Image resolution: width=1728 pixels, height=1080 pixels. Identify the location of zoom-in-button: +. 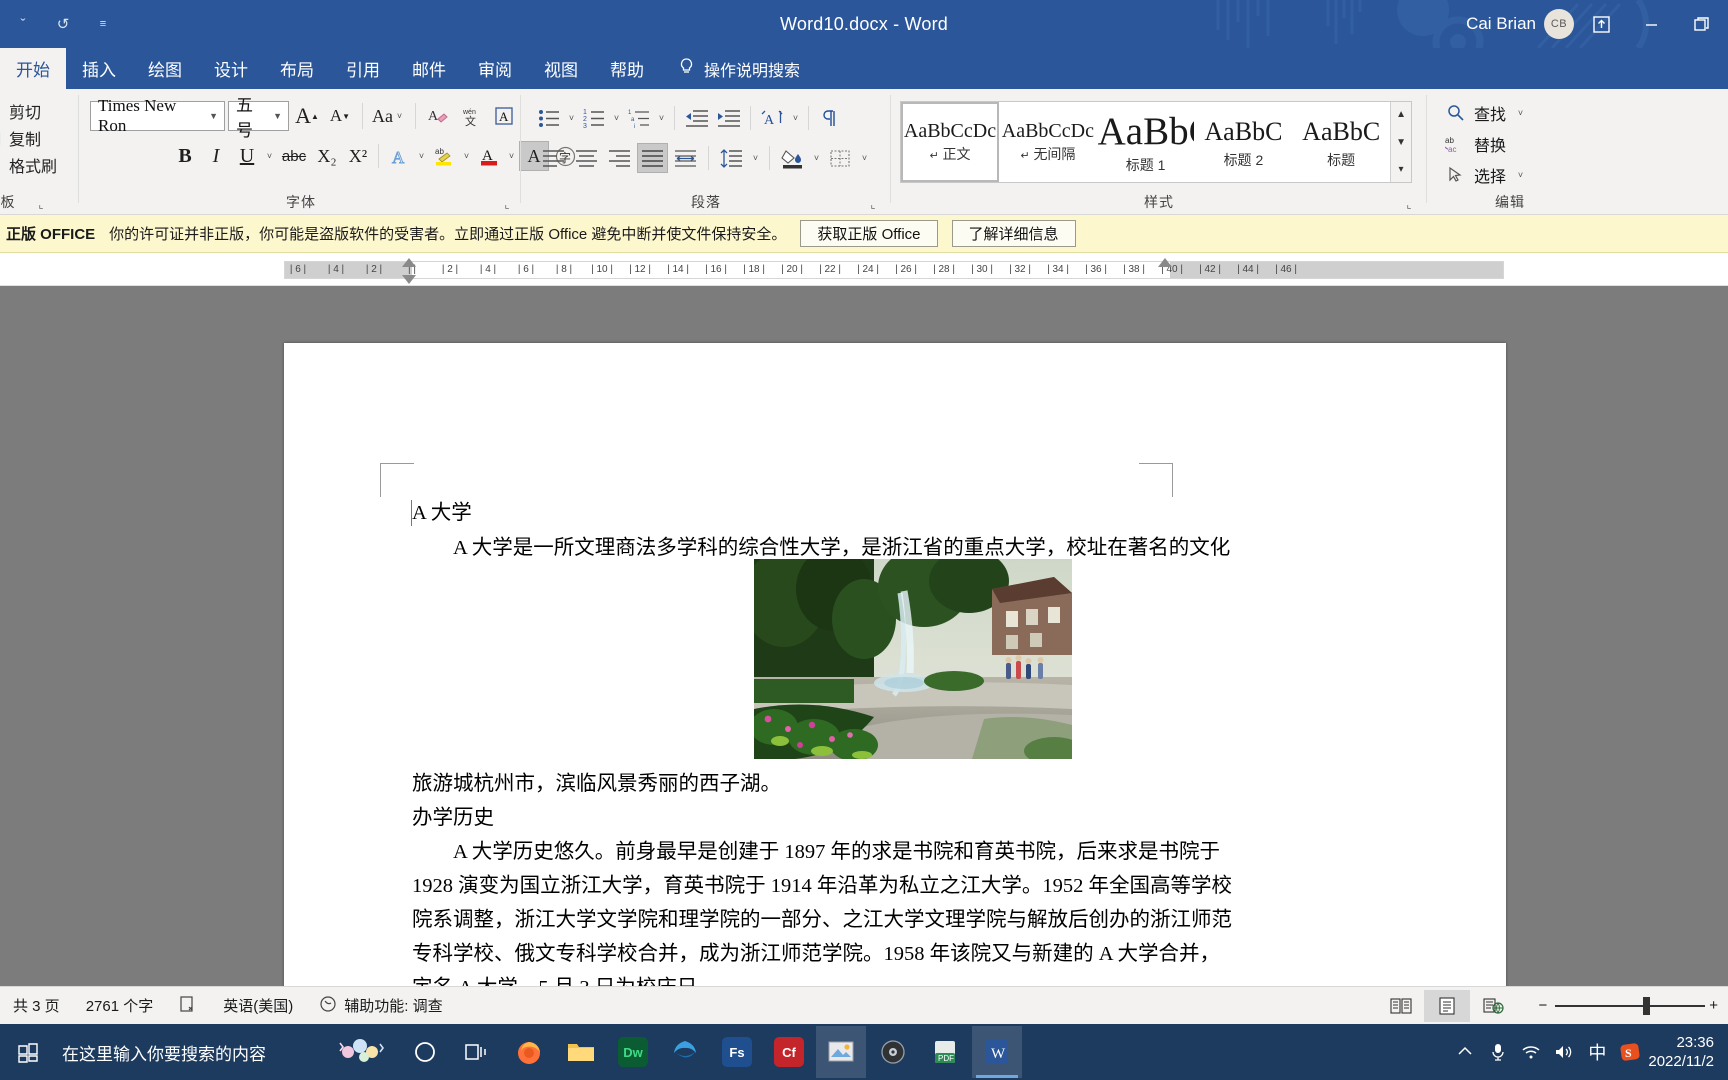
(1716, 1006).